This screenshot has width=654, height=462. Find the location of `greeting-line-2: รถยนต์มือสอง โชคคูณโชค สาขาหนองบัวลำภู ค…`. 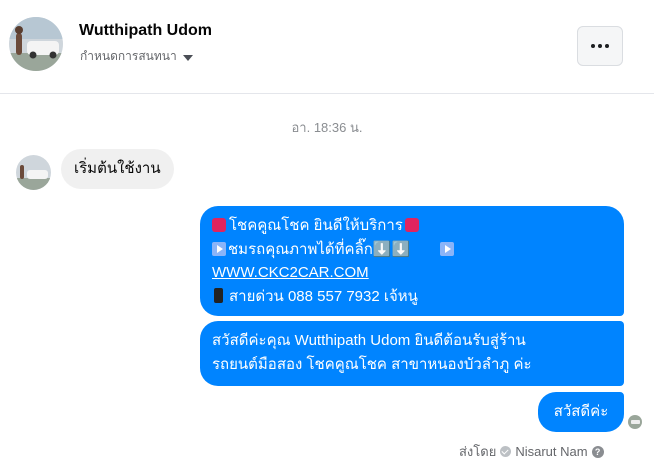

greeting-line-2: รถยนต์มือสอง โชคคูณโชค สาขาหนองบัวลำภู ค… is located at coordinates (372, 364).